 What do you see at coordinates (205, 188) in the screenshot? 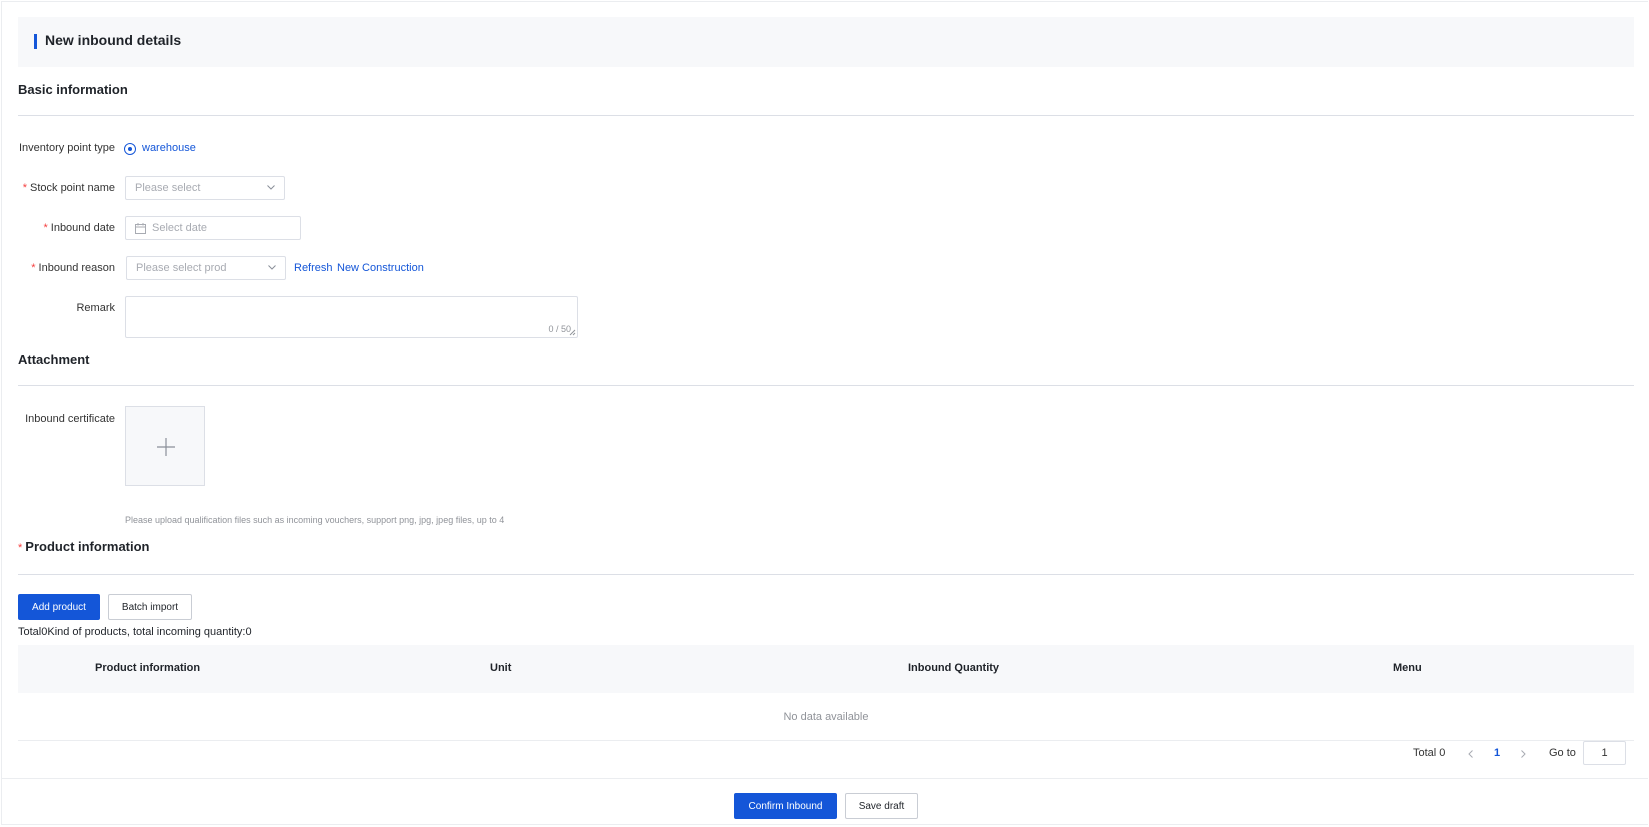
I see `stock-point-name-select: Please select` at bounding box center [205, 188].